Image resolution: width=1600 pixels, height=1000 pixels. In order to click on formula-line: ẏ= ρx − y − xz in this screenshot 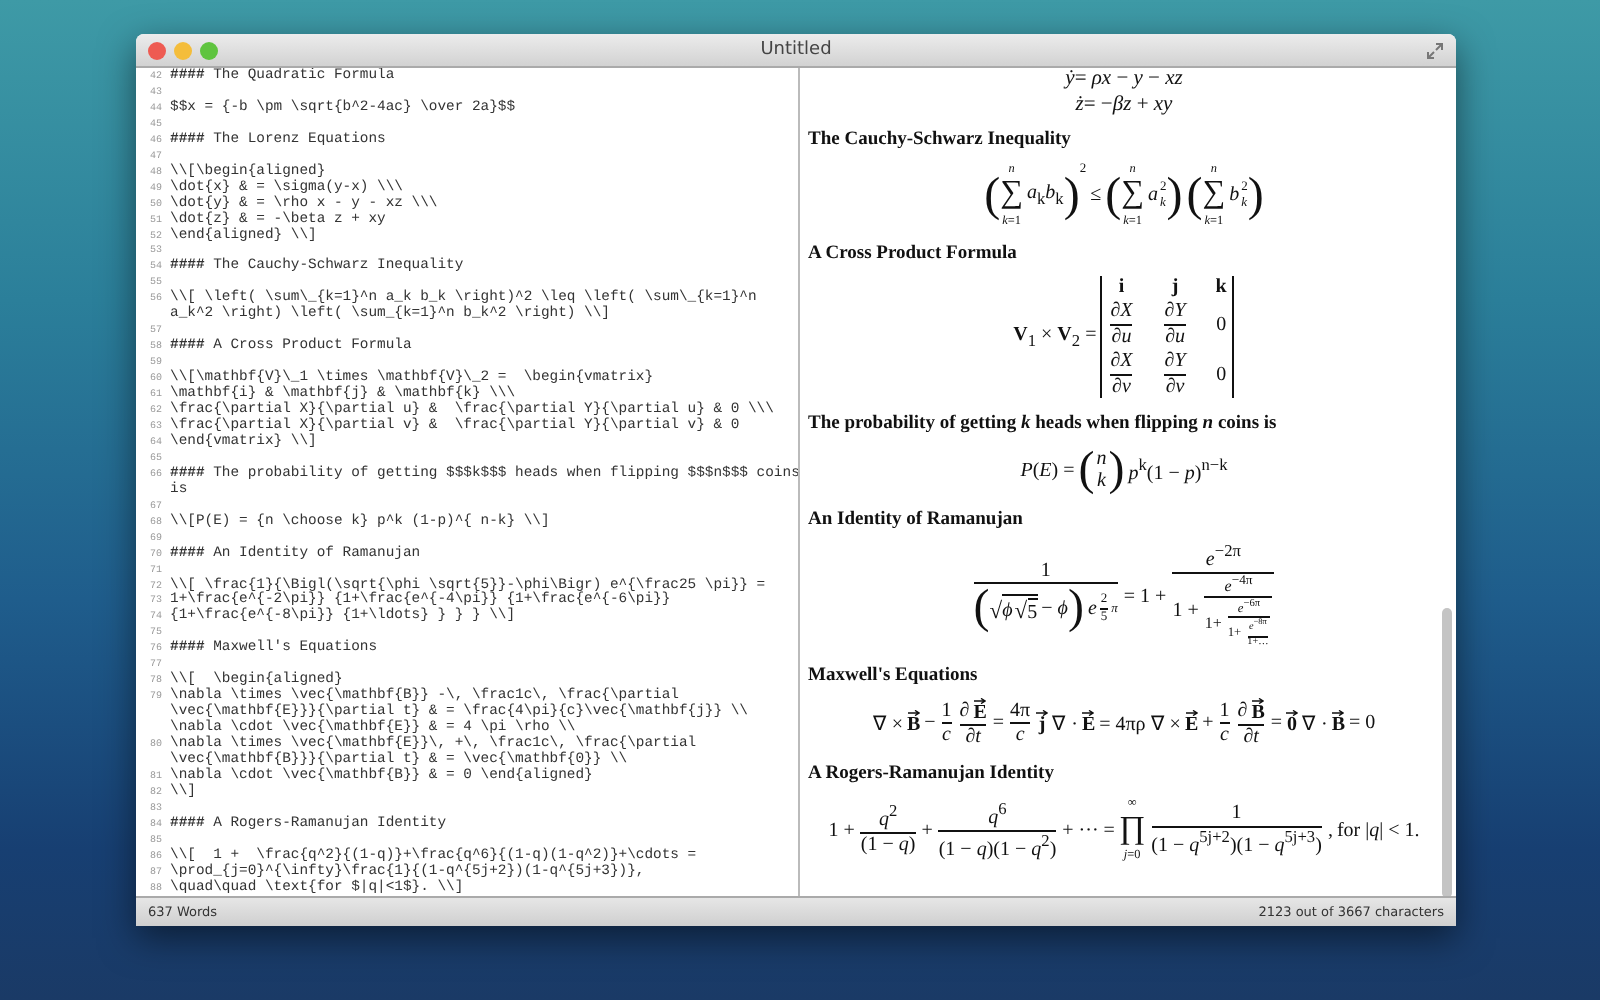, I will do `click(1124, 80)`.